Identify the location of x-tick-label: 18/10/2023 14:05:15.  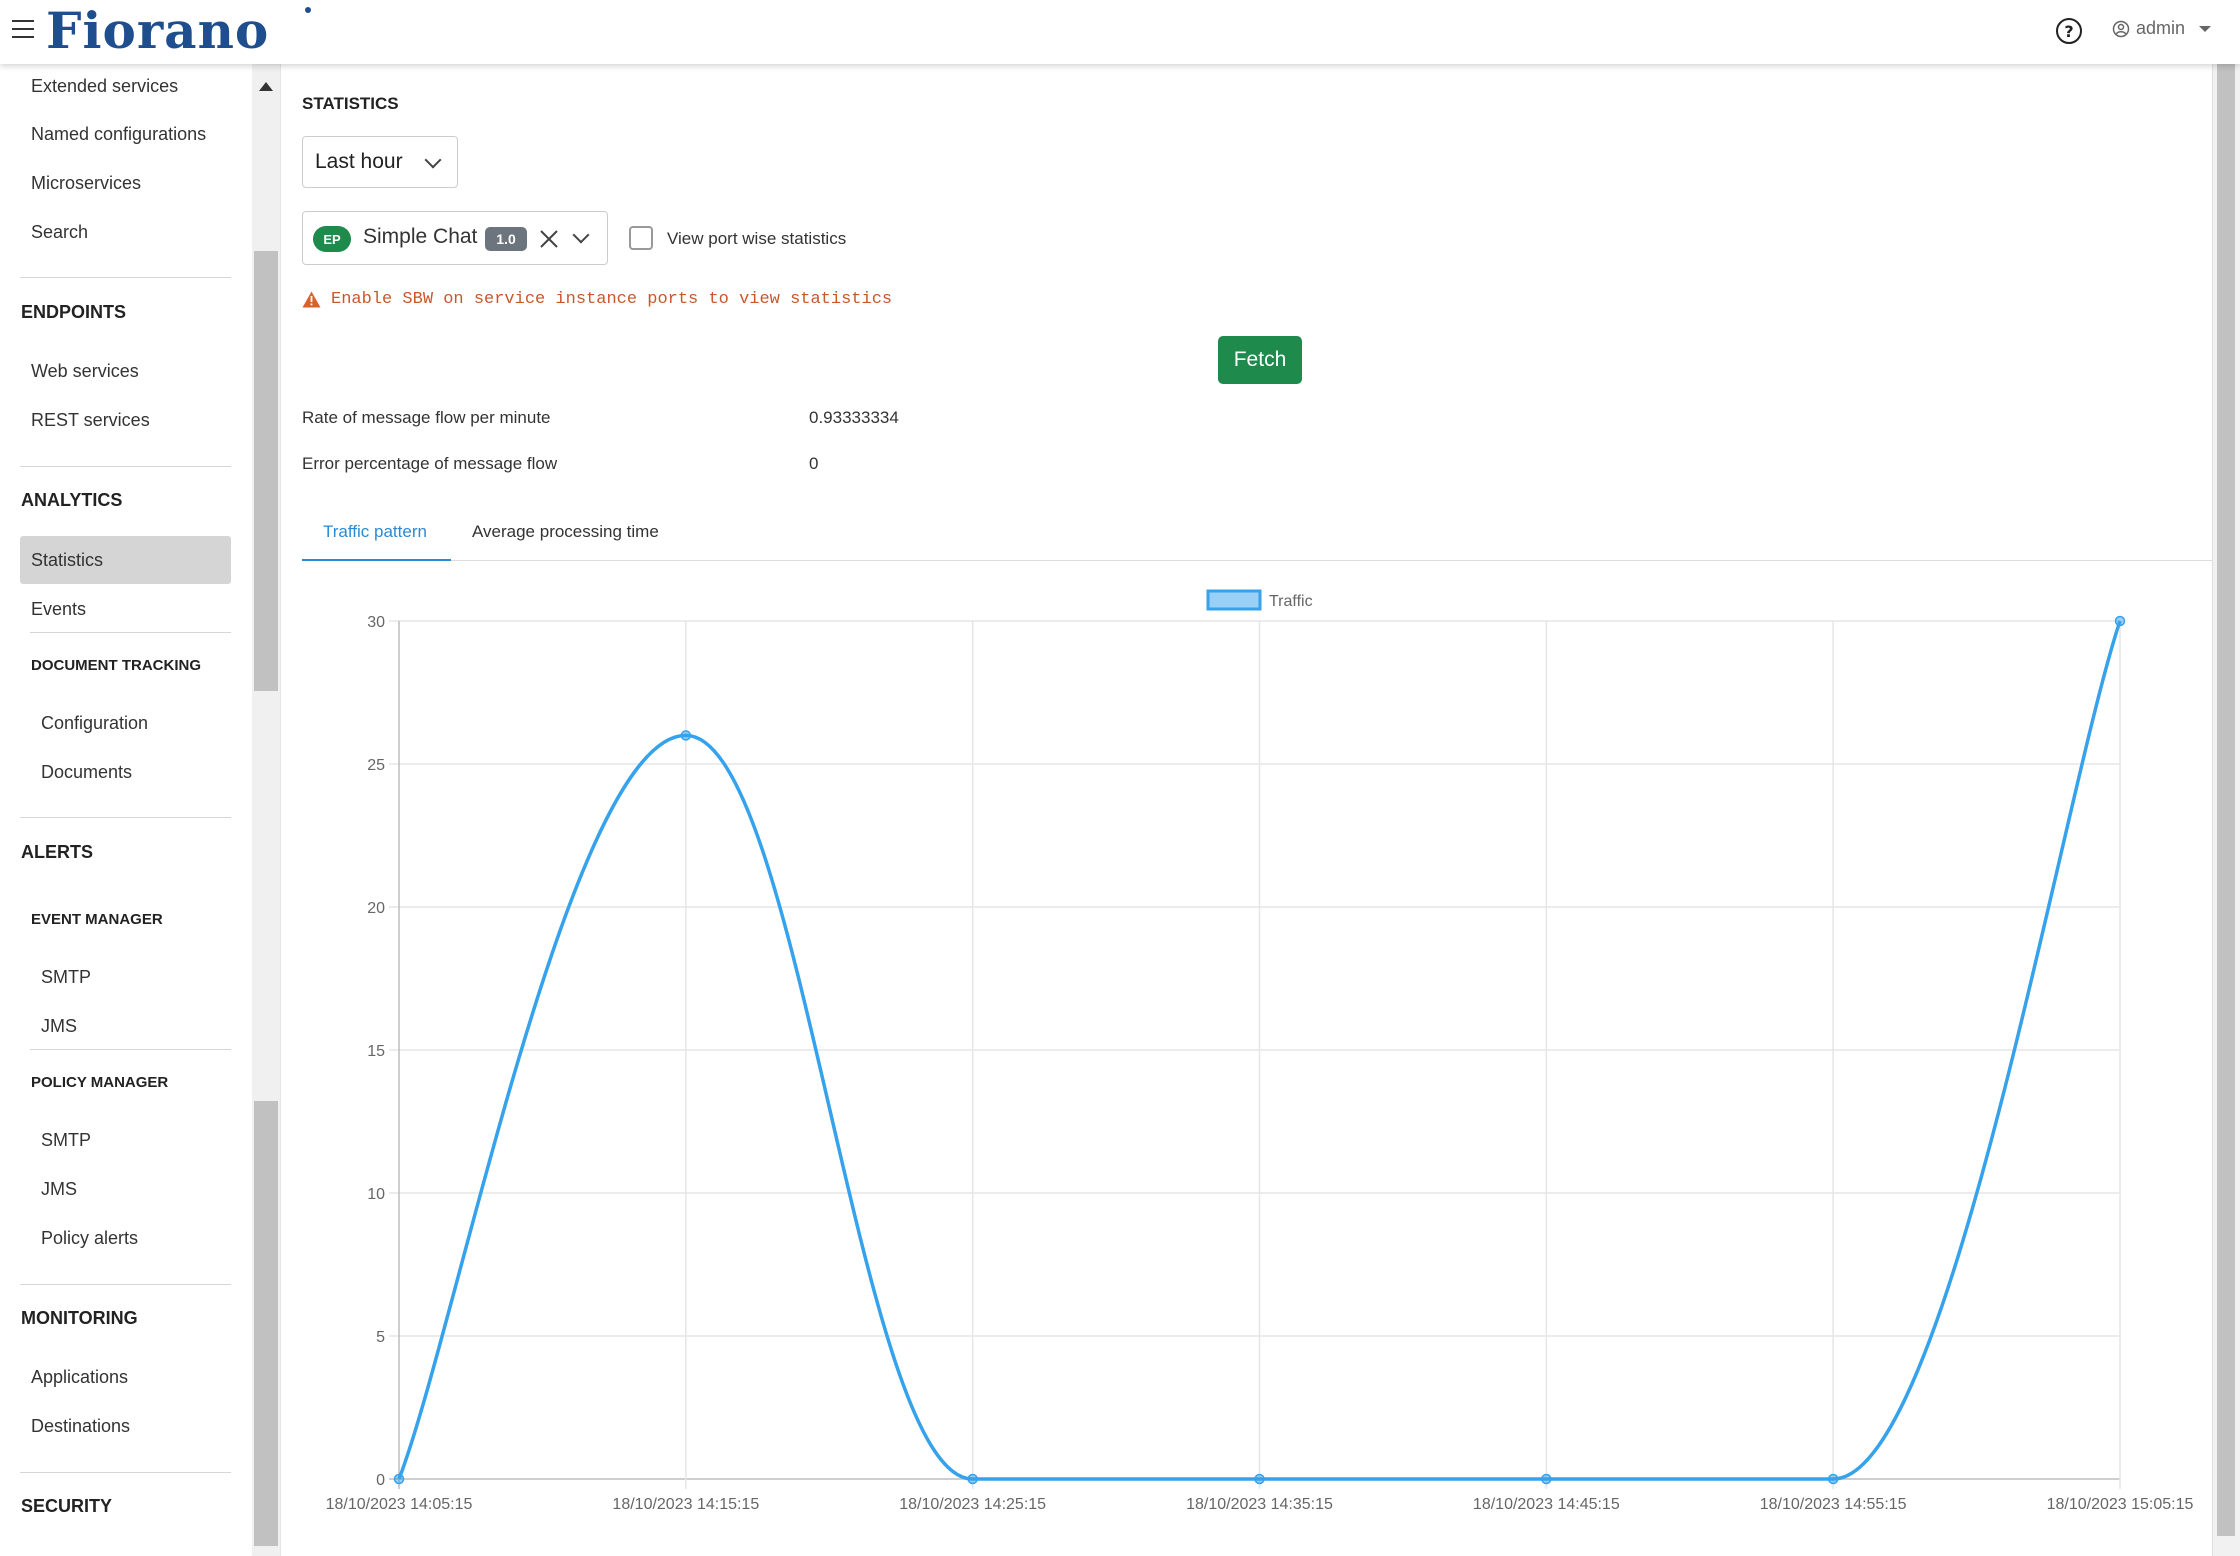
(399, 1504).